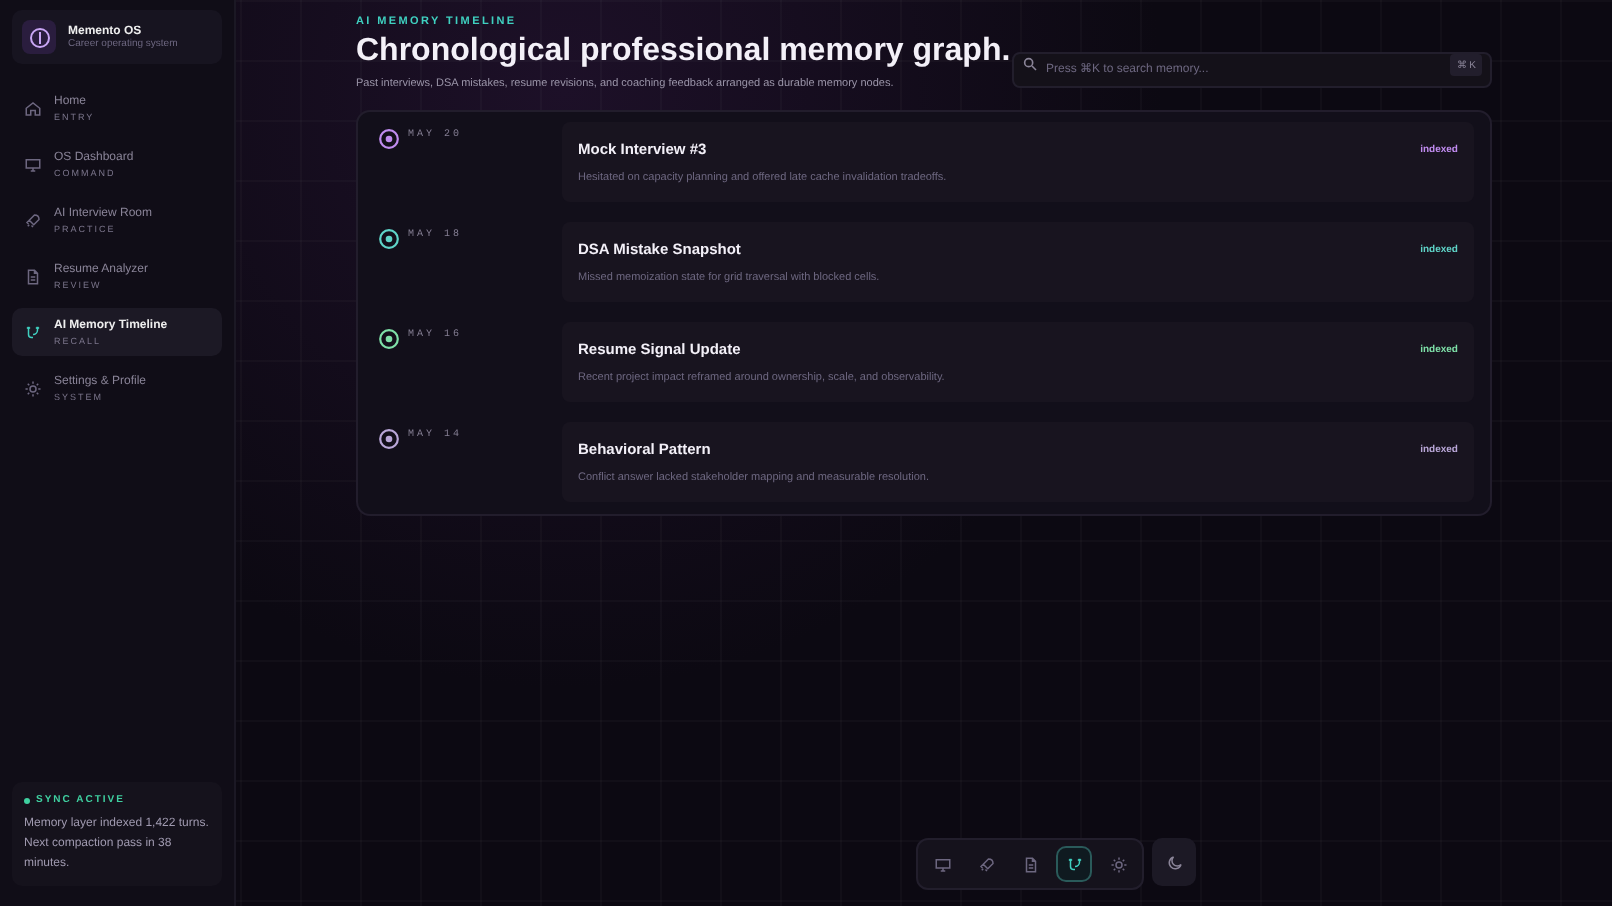  What do you see at coordinates (33, 108) in the screenshot?
I see `home-icon` at bounding box center [33, 108].